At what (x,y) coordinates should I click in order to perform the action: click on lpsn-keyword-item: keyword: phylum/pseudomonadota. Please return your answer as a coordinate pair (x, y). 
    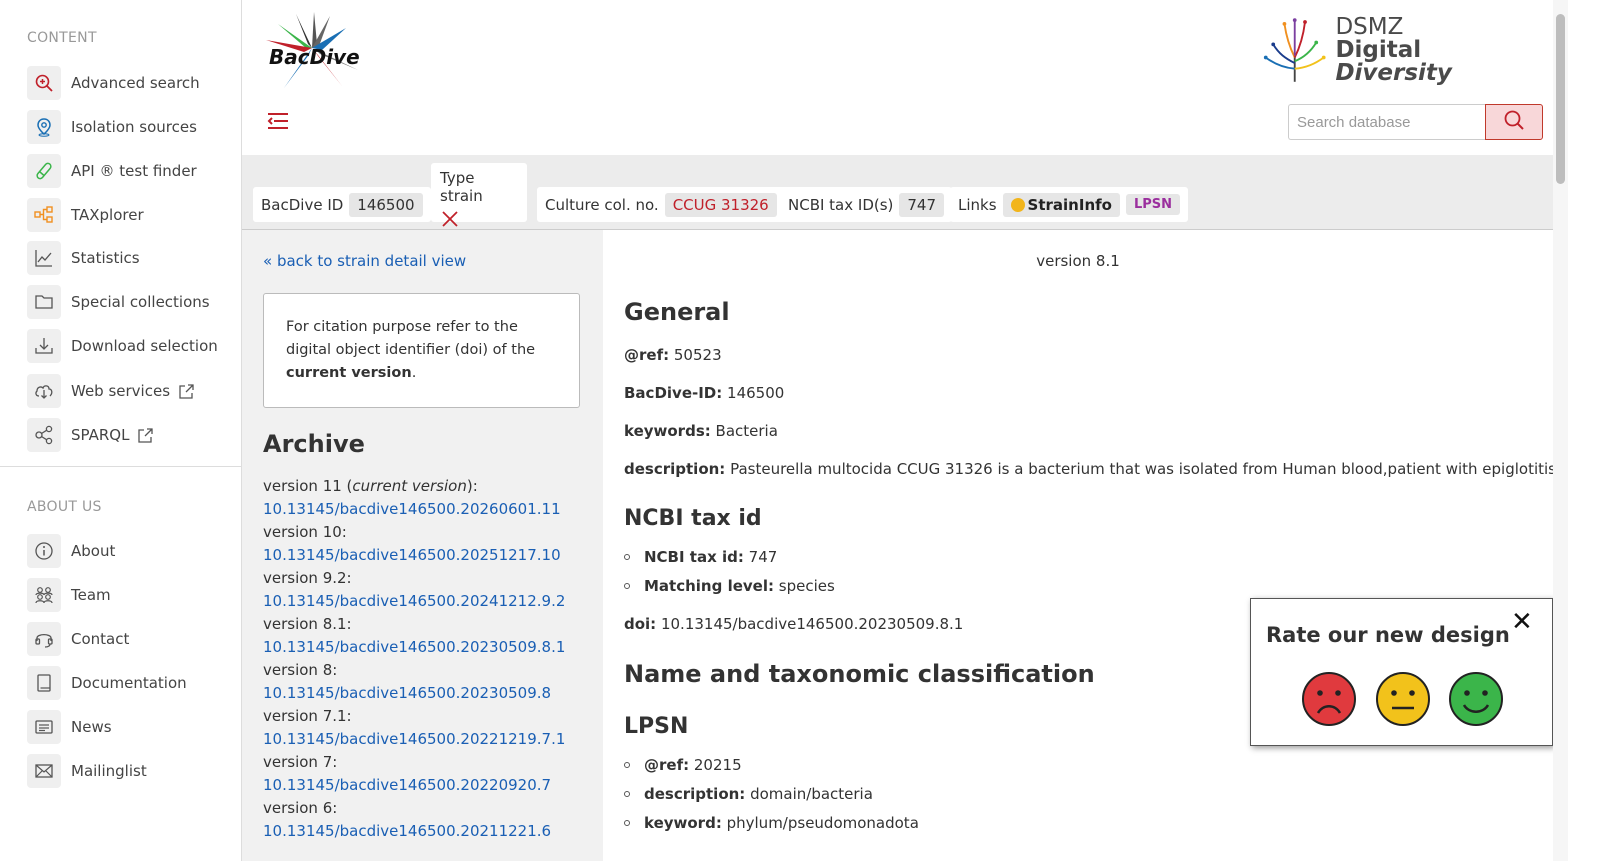
    Looking at the image, I should click on (771, 823).